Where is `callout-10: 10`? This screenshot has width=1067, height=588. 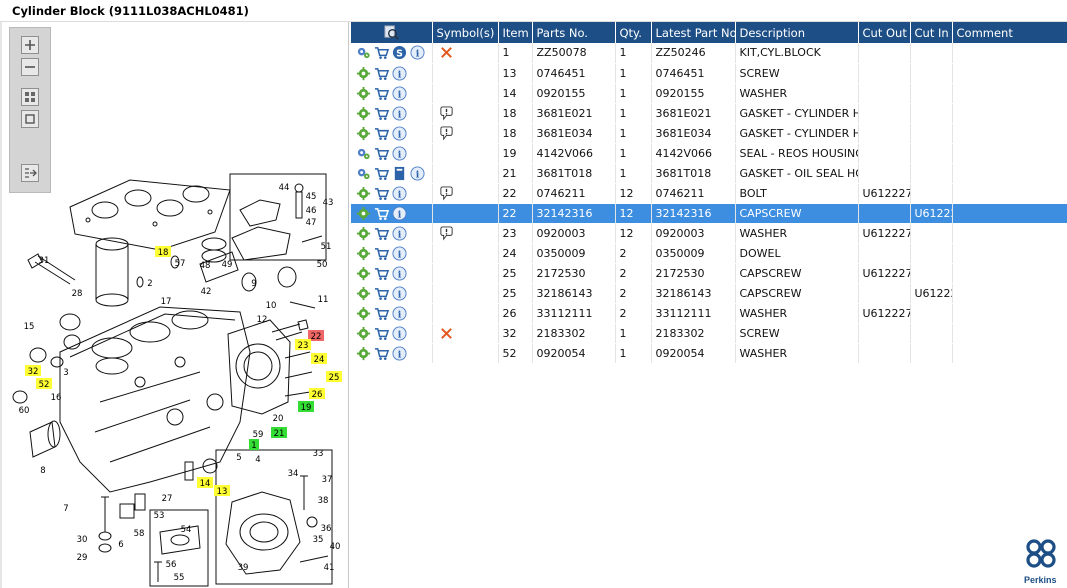 callout-10: 10 is located at coordinates (271, 306).